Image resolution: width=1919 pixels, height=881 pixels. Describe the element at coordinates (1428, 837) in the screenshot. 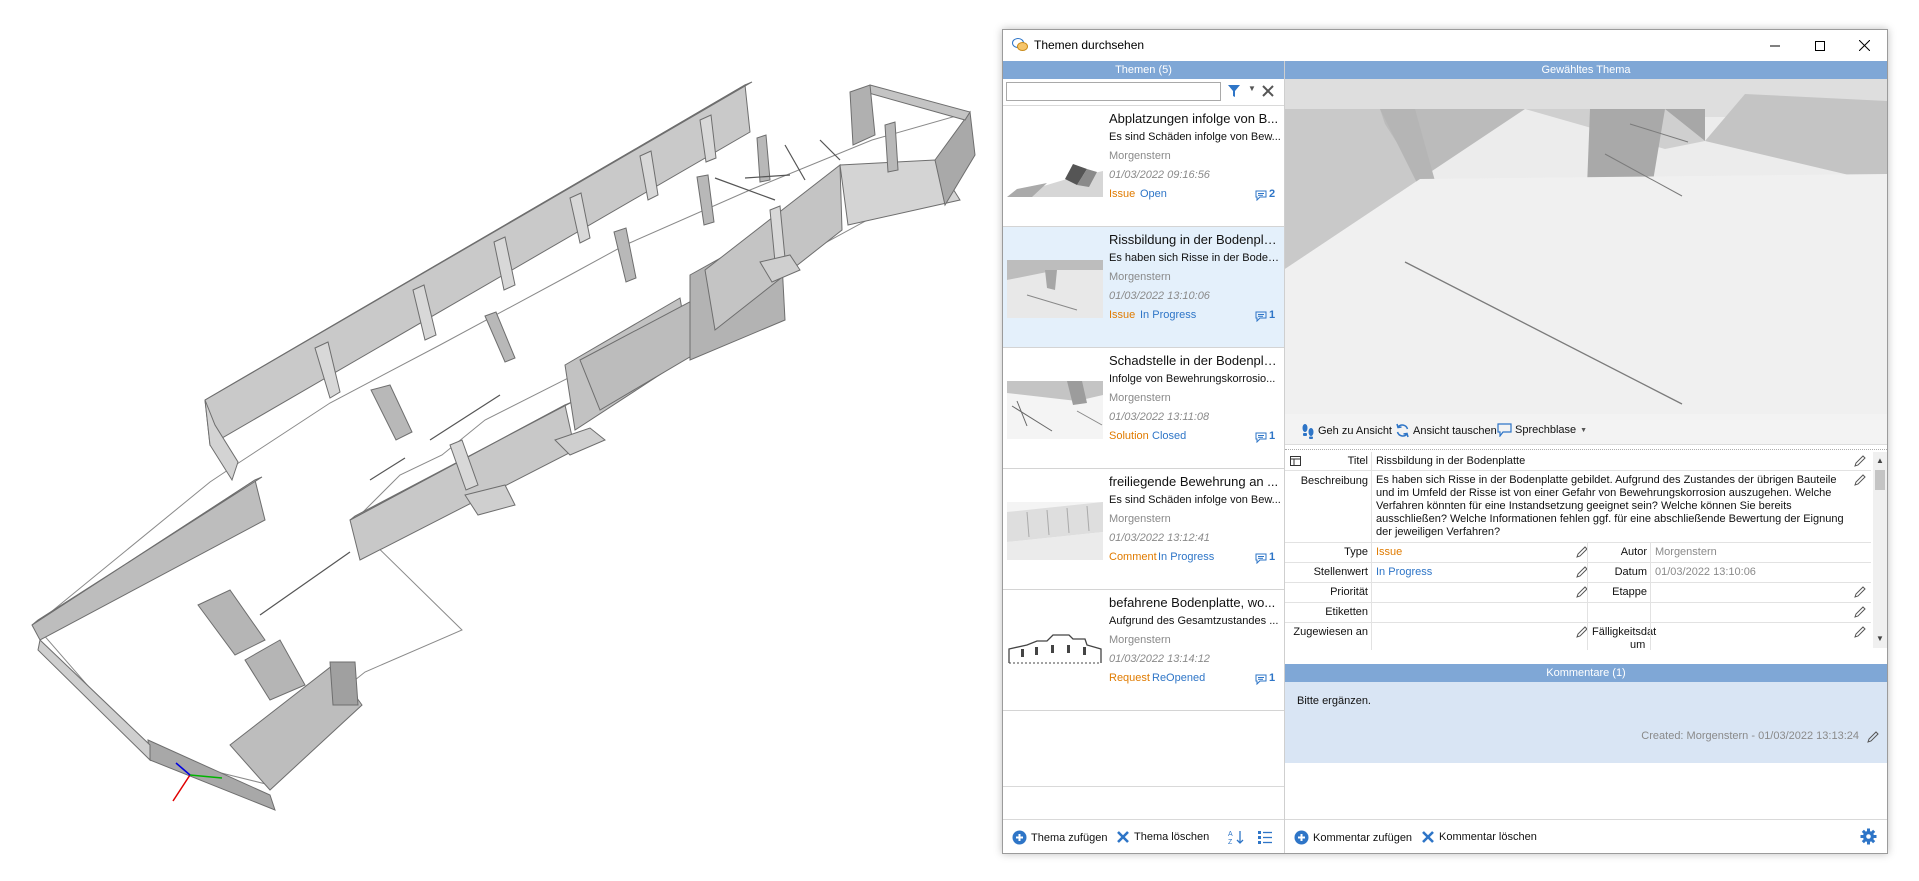

I see `x-icon` at that location.